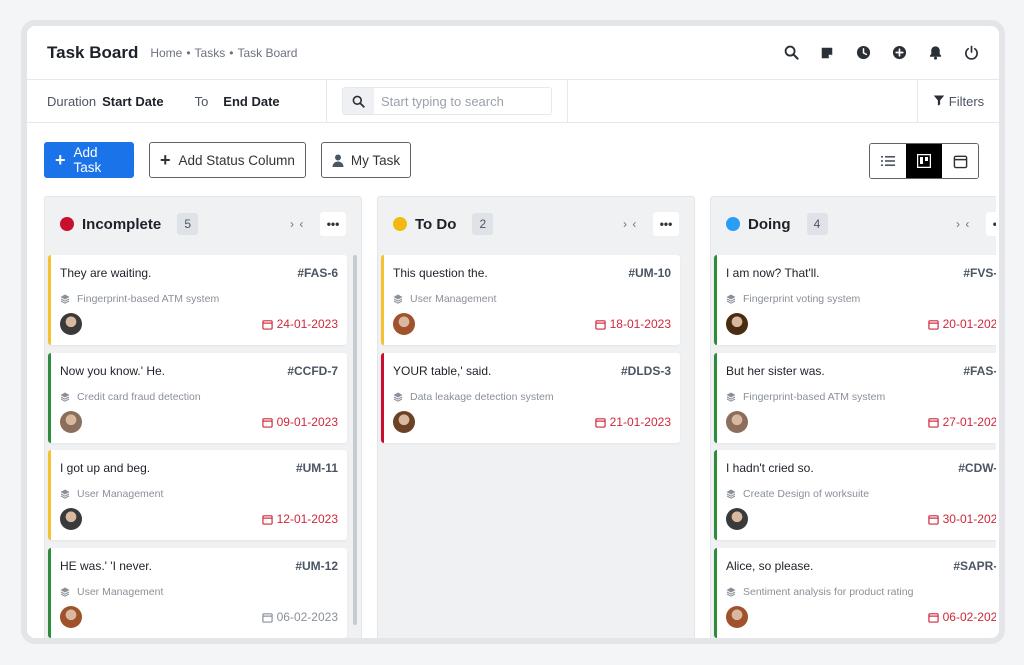 The width and height of the screenshot is (1024, 665). Describe the element at coordinates (442, 371) in the screenshot. I see `task-title: YOUR table,' said.` at that location.